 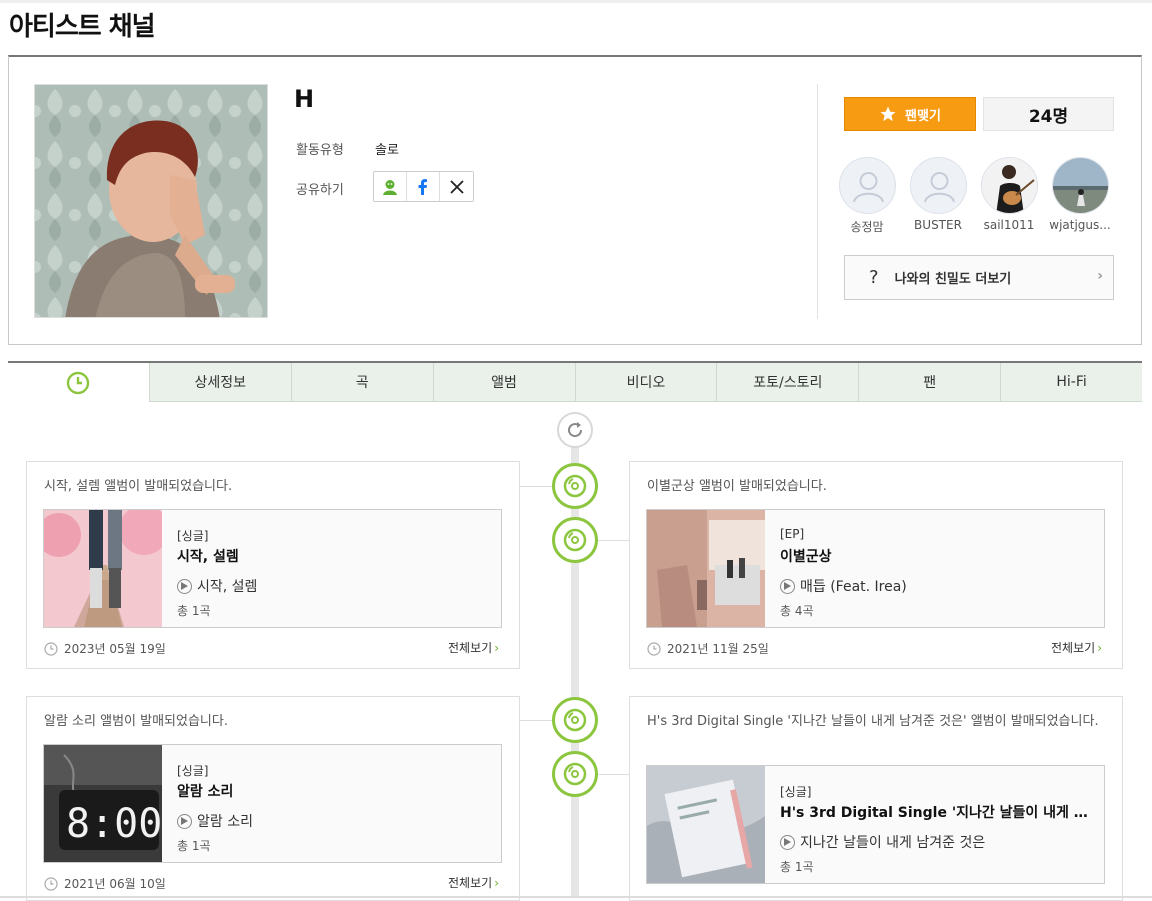 I want to click on page-title: 아티스트 채널, so click(x=82, y=27).